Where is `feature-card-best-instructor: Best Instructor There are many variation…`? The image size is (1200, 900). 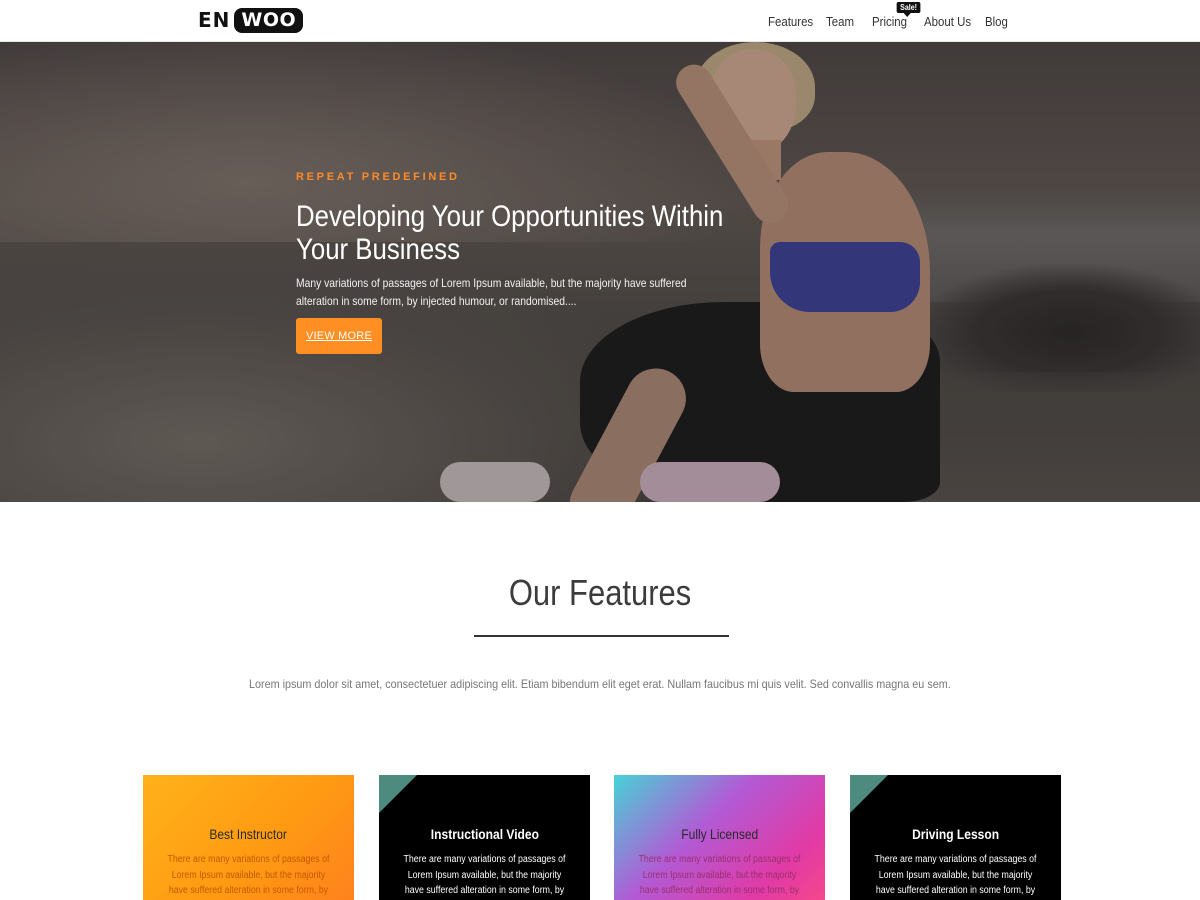
feature-card-best-instructor: Best Instructor There are many variation… is located at coordinates (248, 837).